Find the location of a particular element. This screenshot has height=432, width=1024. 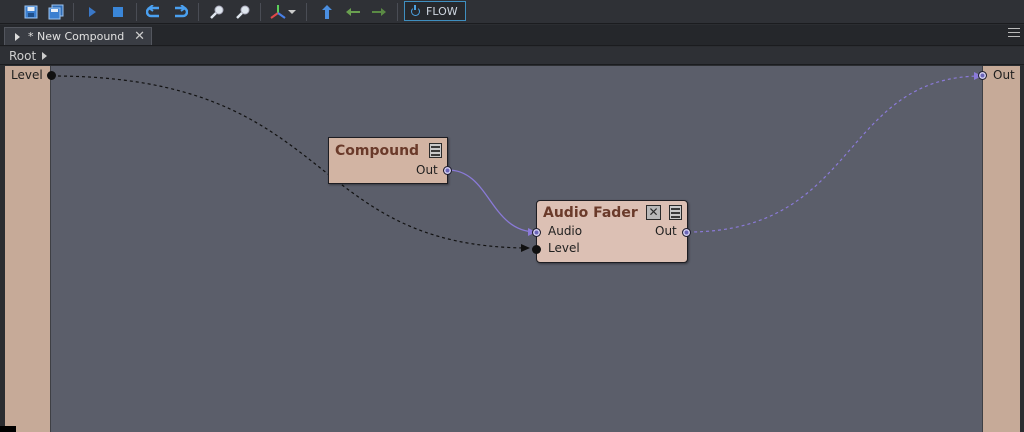

redo-icon is located at coordinates (180, 12).